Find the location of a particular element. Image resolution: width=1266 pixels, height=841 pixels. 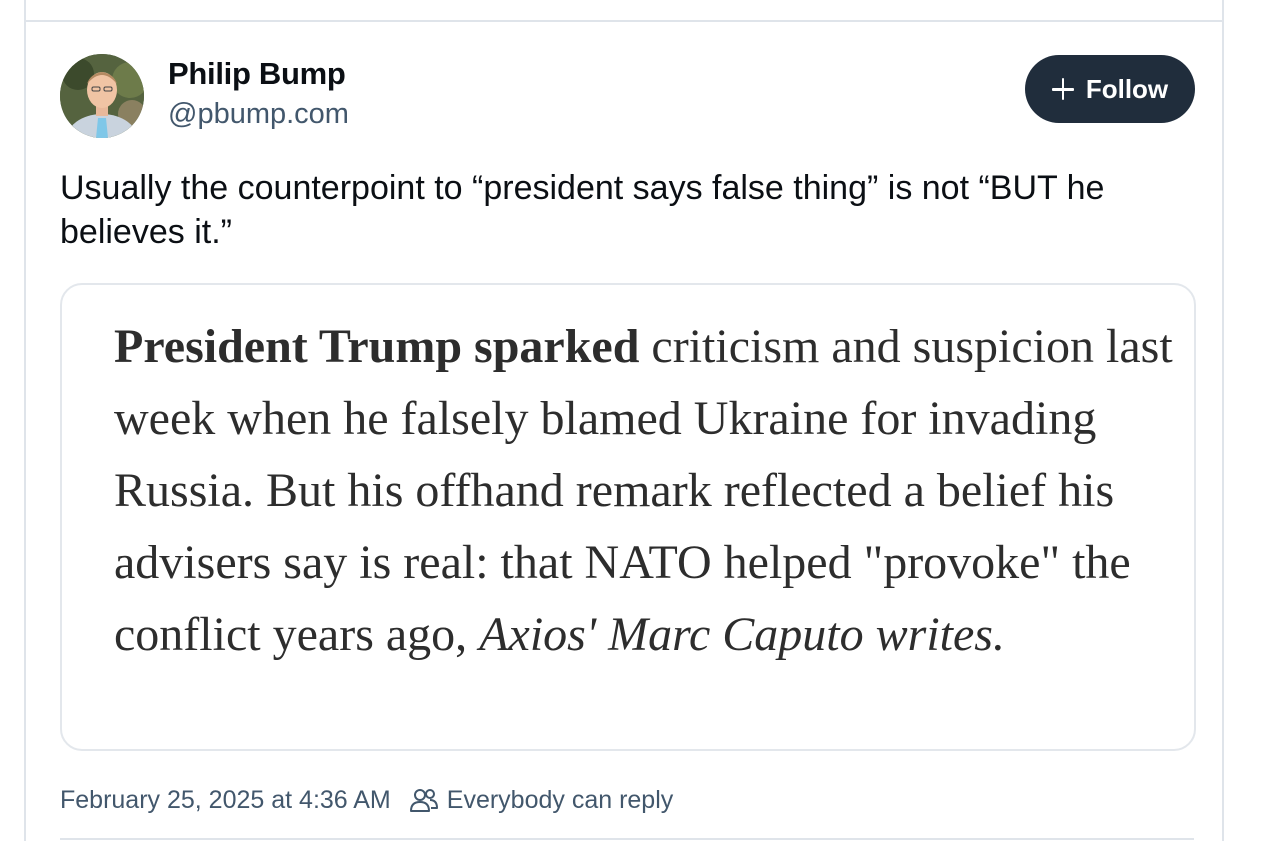

avatar-image is located at coordinates (102, 96).